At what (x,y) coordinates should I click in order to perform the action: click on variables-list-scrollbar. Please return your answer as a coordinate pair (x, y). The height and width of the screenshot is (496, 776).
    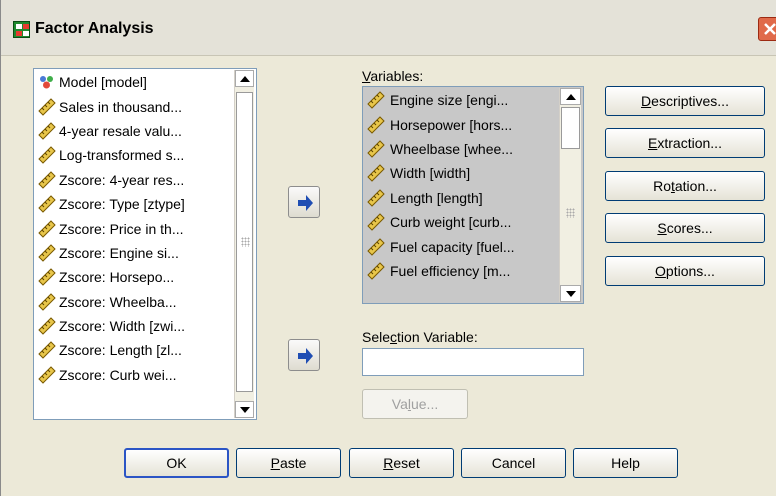
    Looking at the image, I should click on (570, 195).